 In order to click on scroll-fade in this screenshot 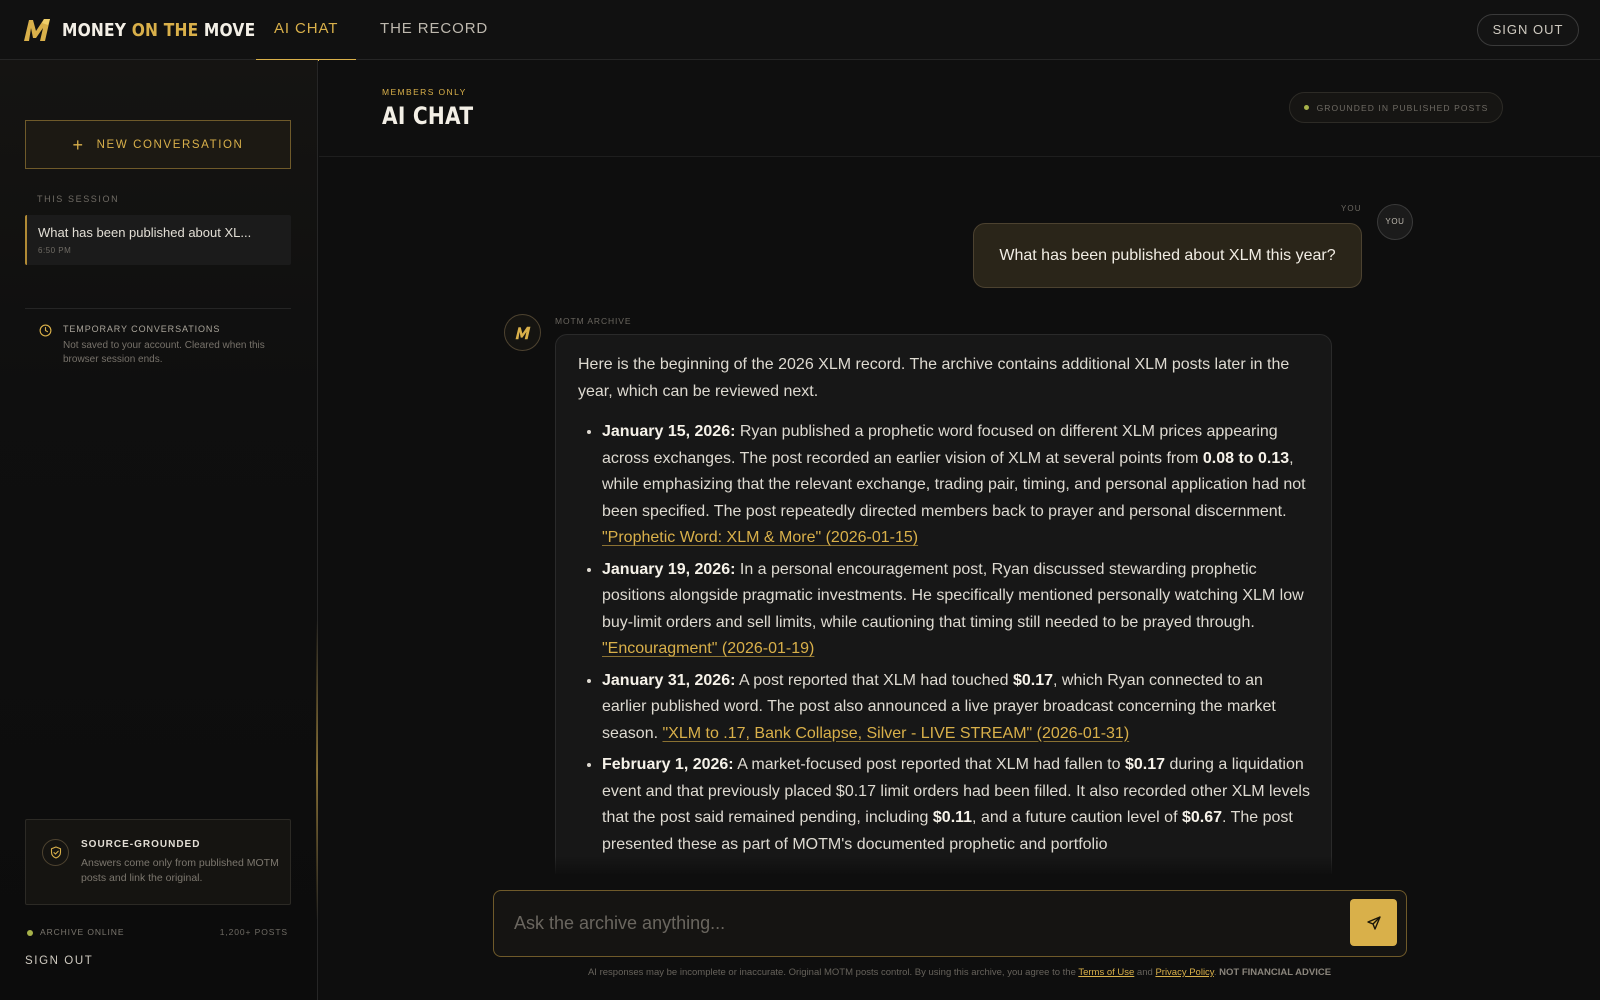, I will do `click(959, 866)`.